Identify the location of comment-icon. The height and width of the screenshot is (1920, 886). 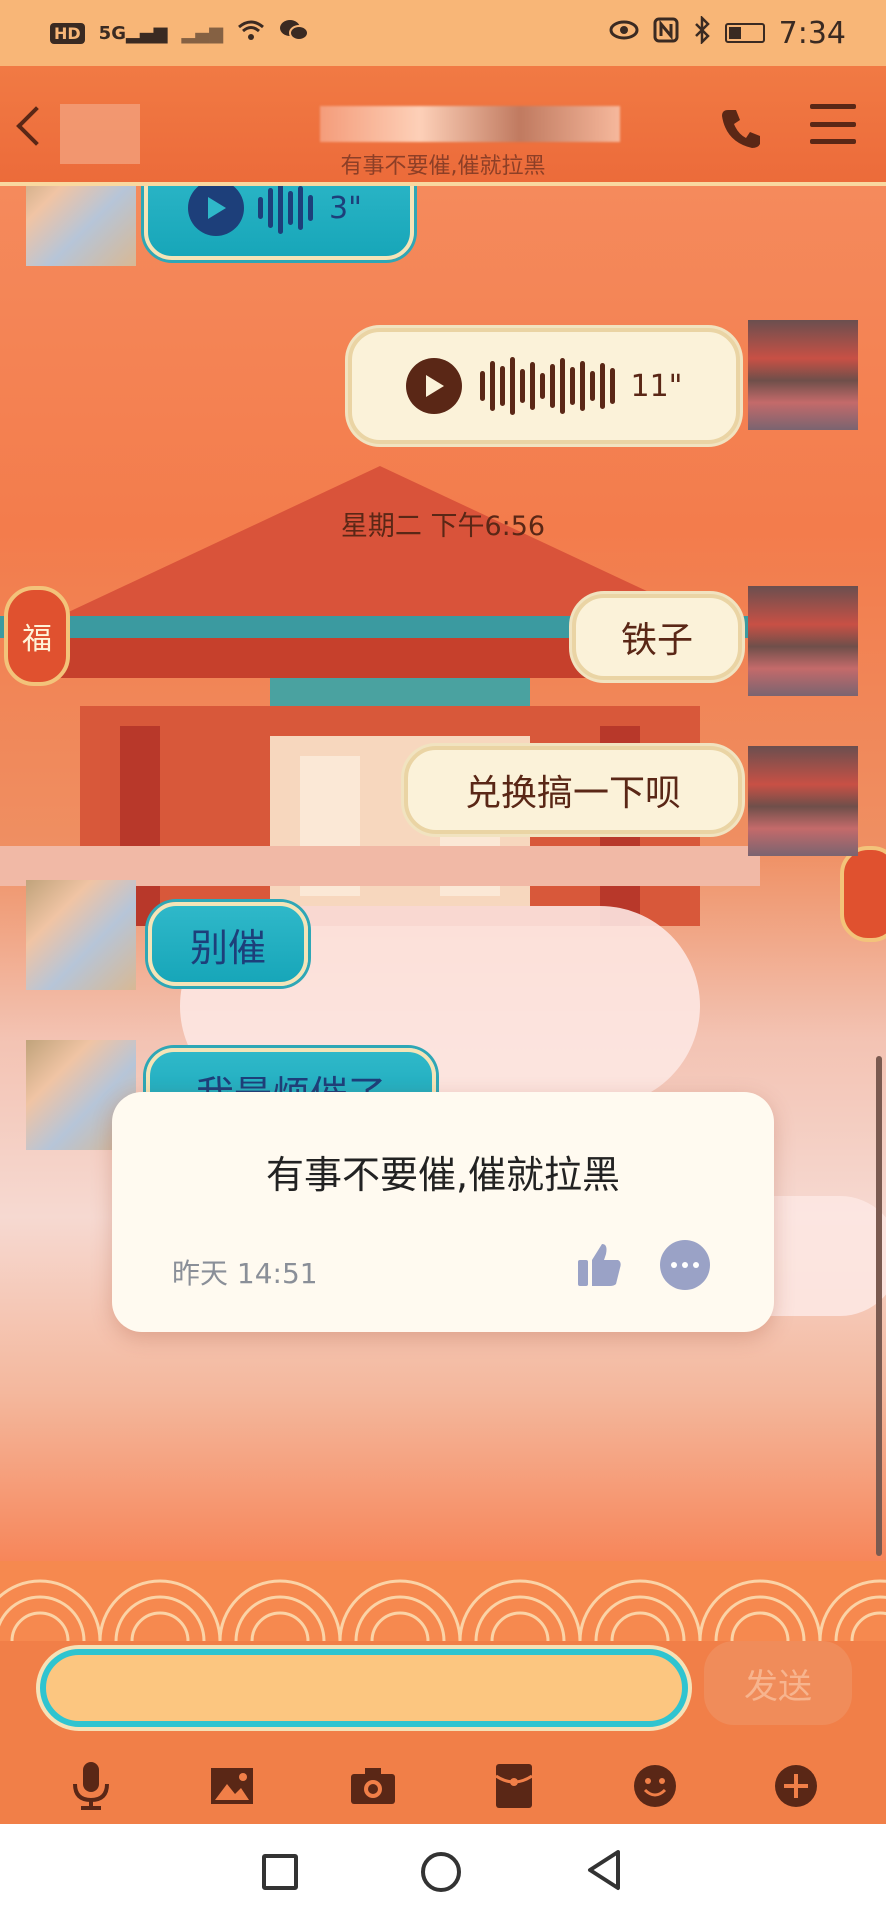
(685, 1265).